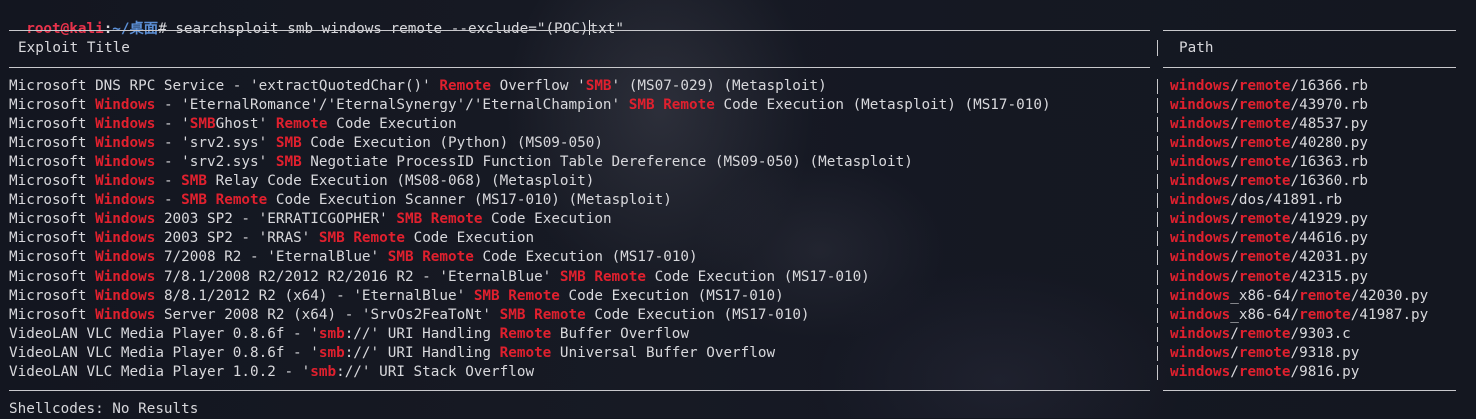  What do you see at coordinates (1260, 334) in the screenshot?
I see `exploit-path-cell: windows/remote/9303.c` at bounding box center [1260, 334].